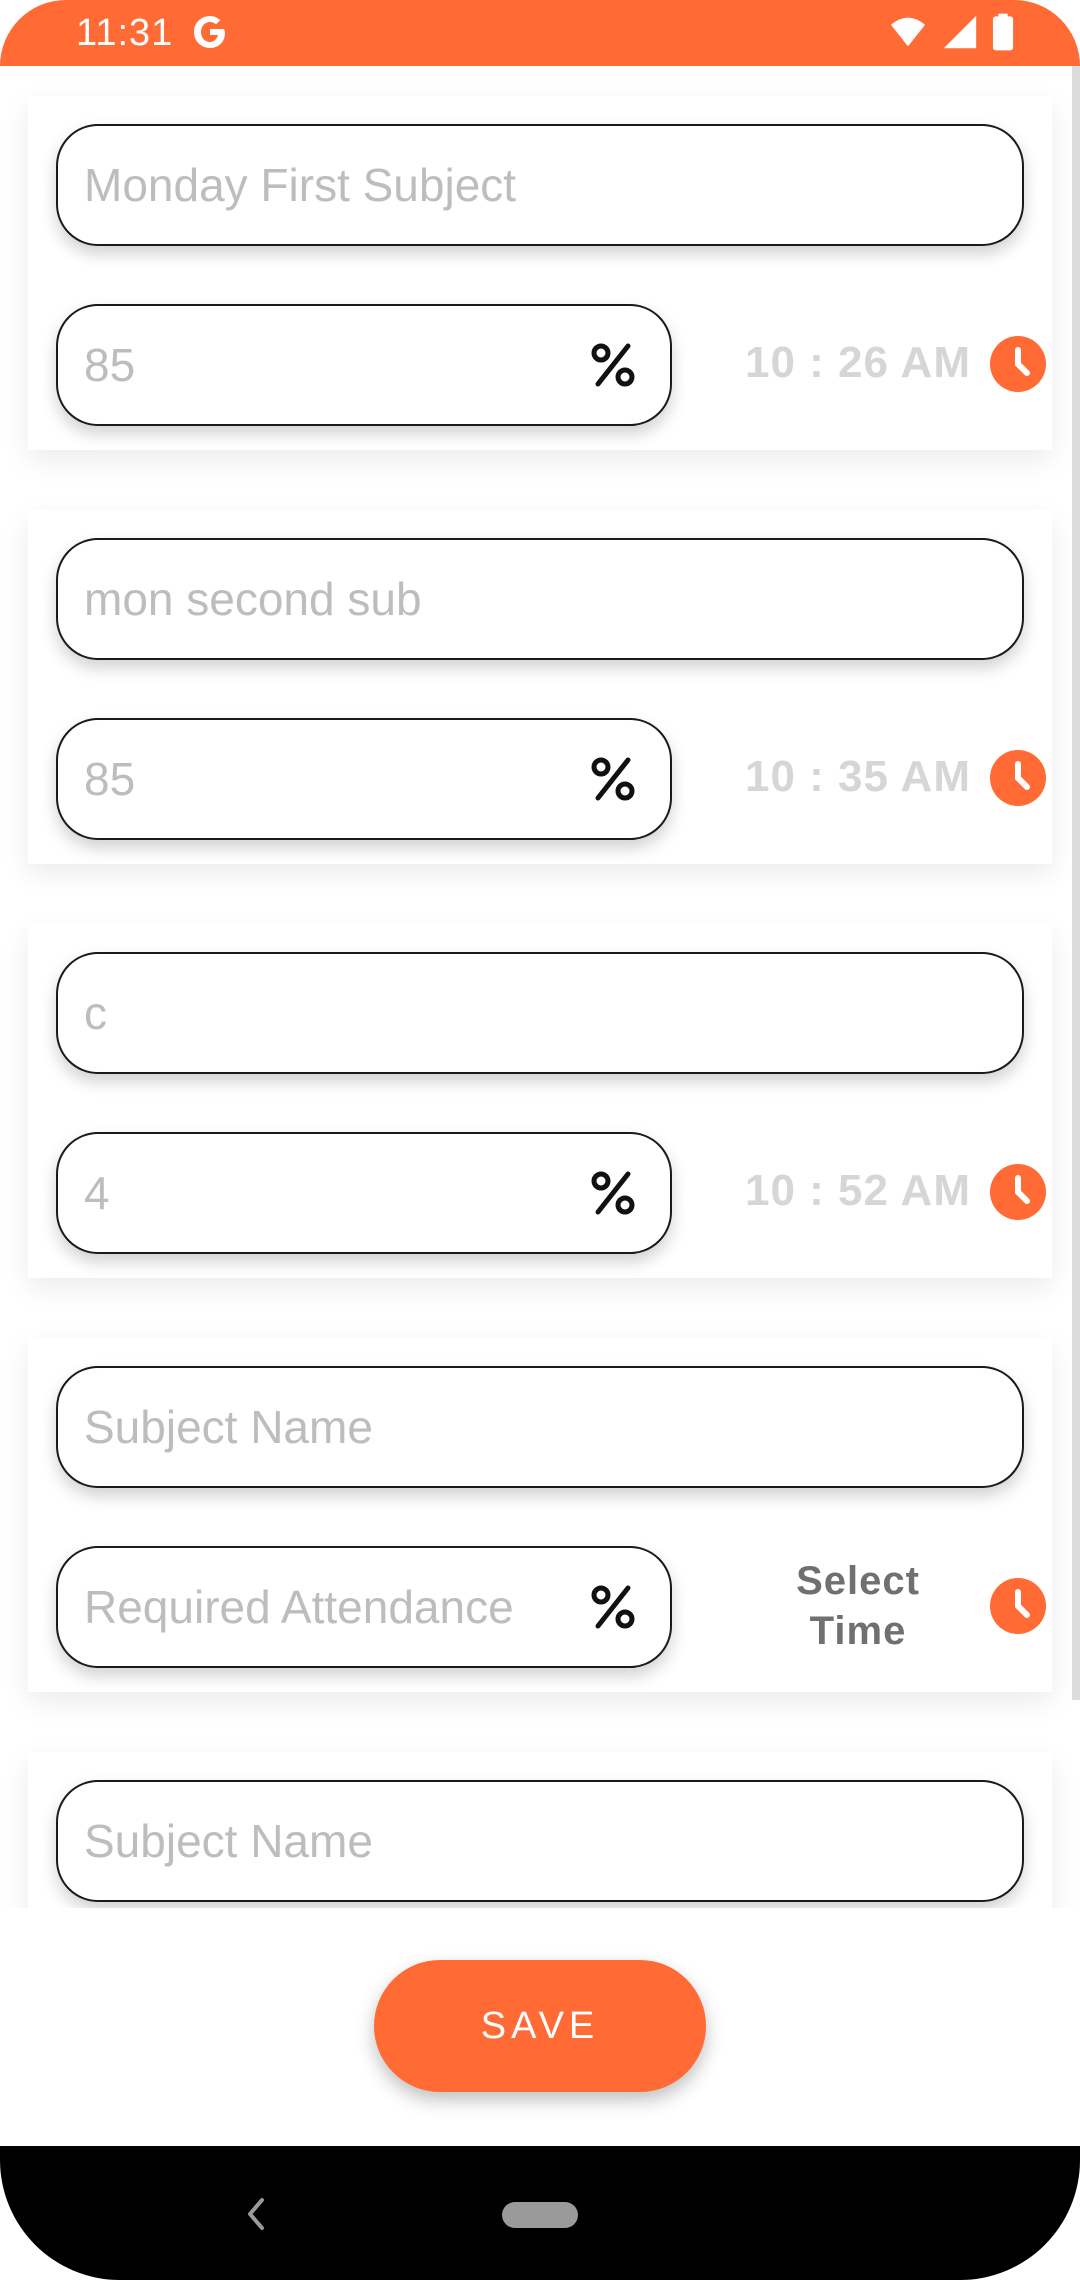 The image size is (1080, 2280). Describe the element at coordinates (300, 185) in the screenshot. I see `subject-name-value: Monday First Subject` at that location.